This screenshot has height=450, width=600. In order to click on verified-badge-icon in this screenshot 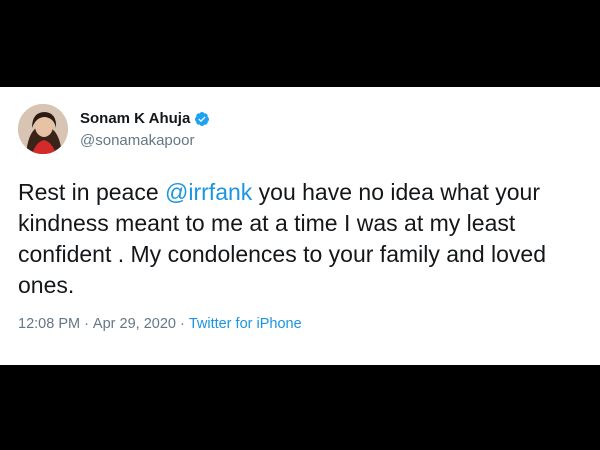, I will do `click(202, 119)`.